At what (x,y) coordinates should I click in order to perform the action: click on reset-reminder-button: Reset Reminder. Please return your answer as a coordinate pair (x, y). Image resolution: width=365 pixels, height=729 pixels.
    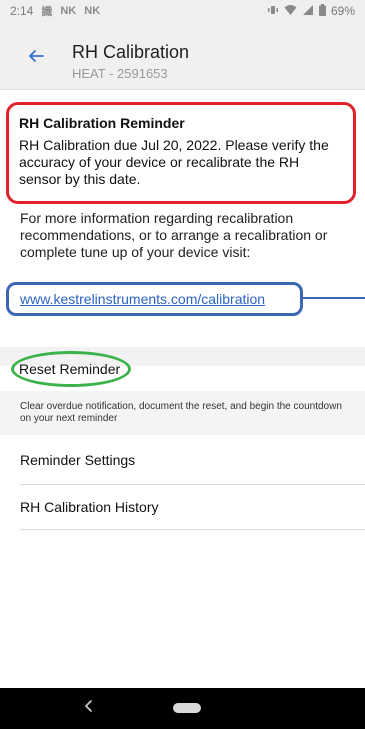
    Looking at the image, I should click on (69, 369).